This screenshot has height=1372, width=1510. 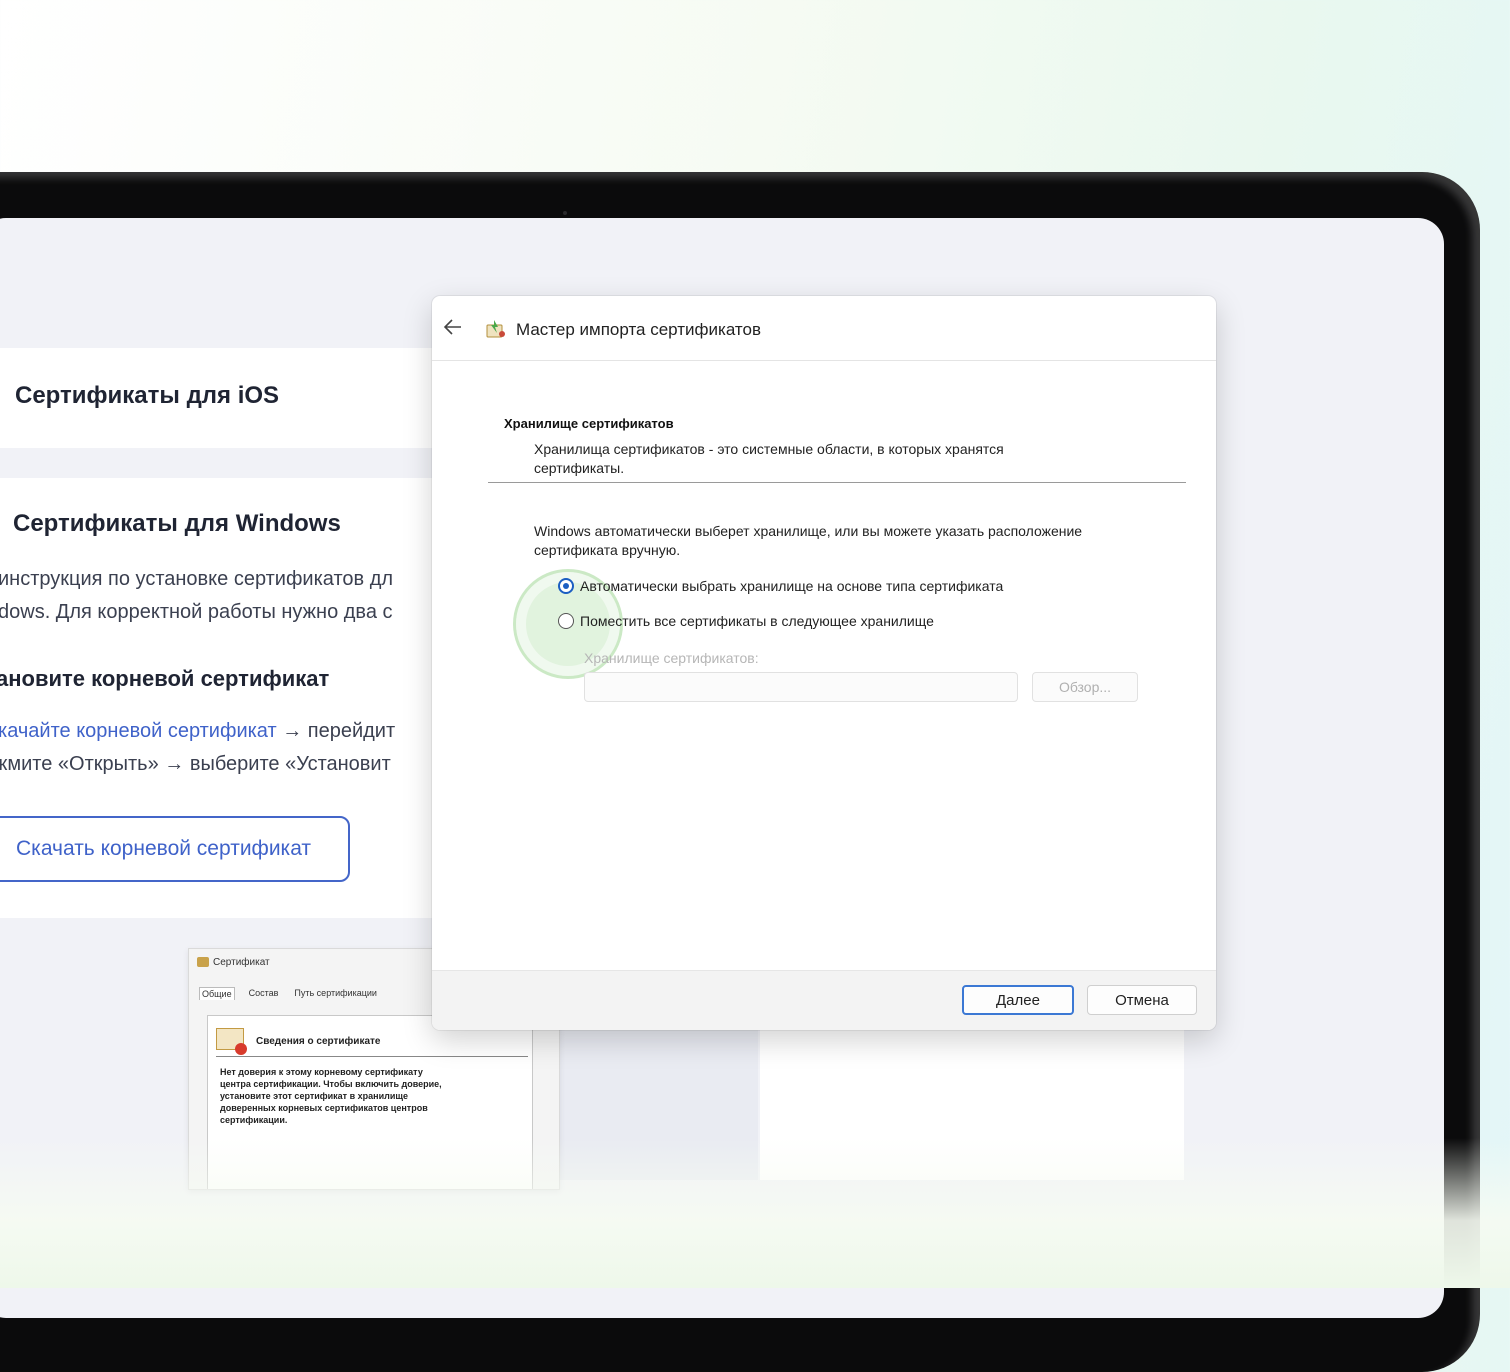 I want to click on screenshot-gap, so click(x=658, y=1105).